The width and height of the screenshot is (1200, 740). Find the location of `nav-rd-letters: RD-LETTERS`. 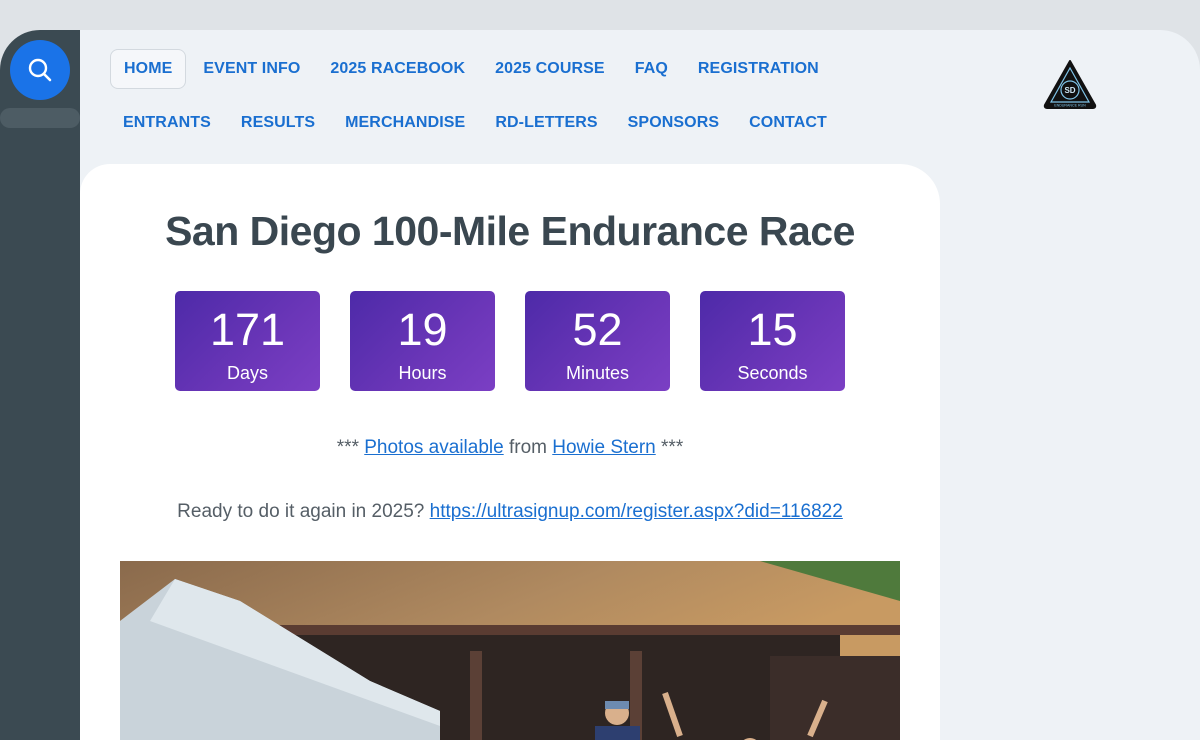

nav-rd-letters: RD-LETTERS is located at coordinates (546, 123).